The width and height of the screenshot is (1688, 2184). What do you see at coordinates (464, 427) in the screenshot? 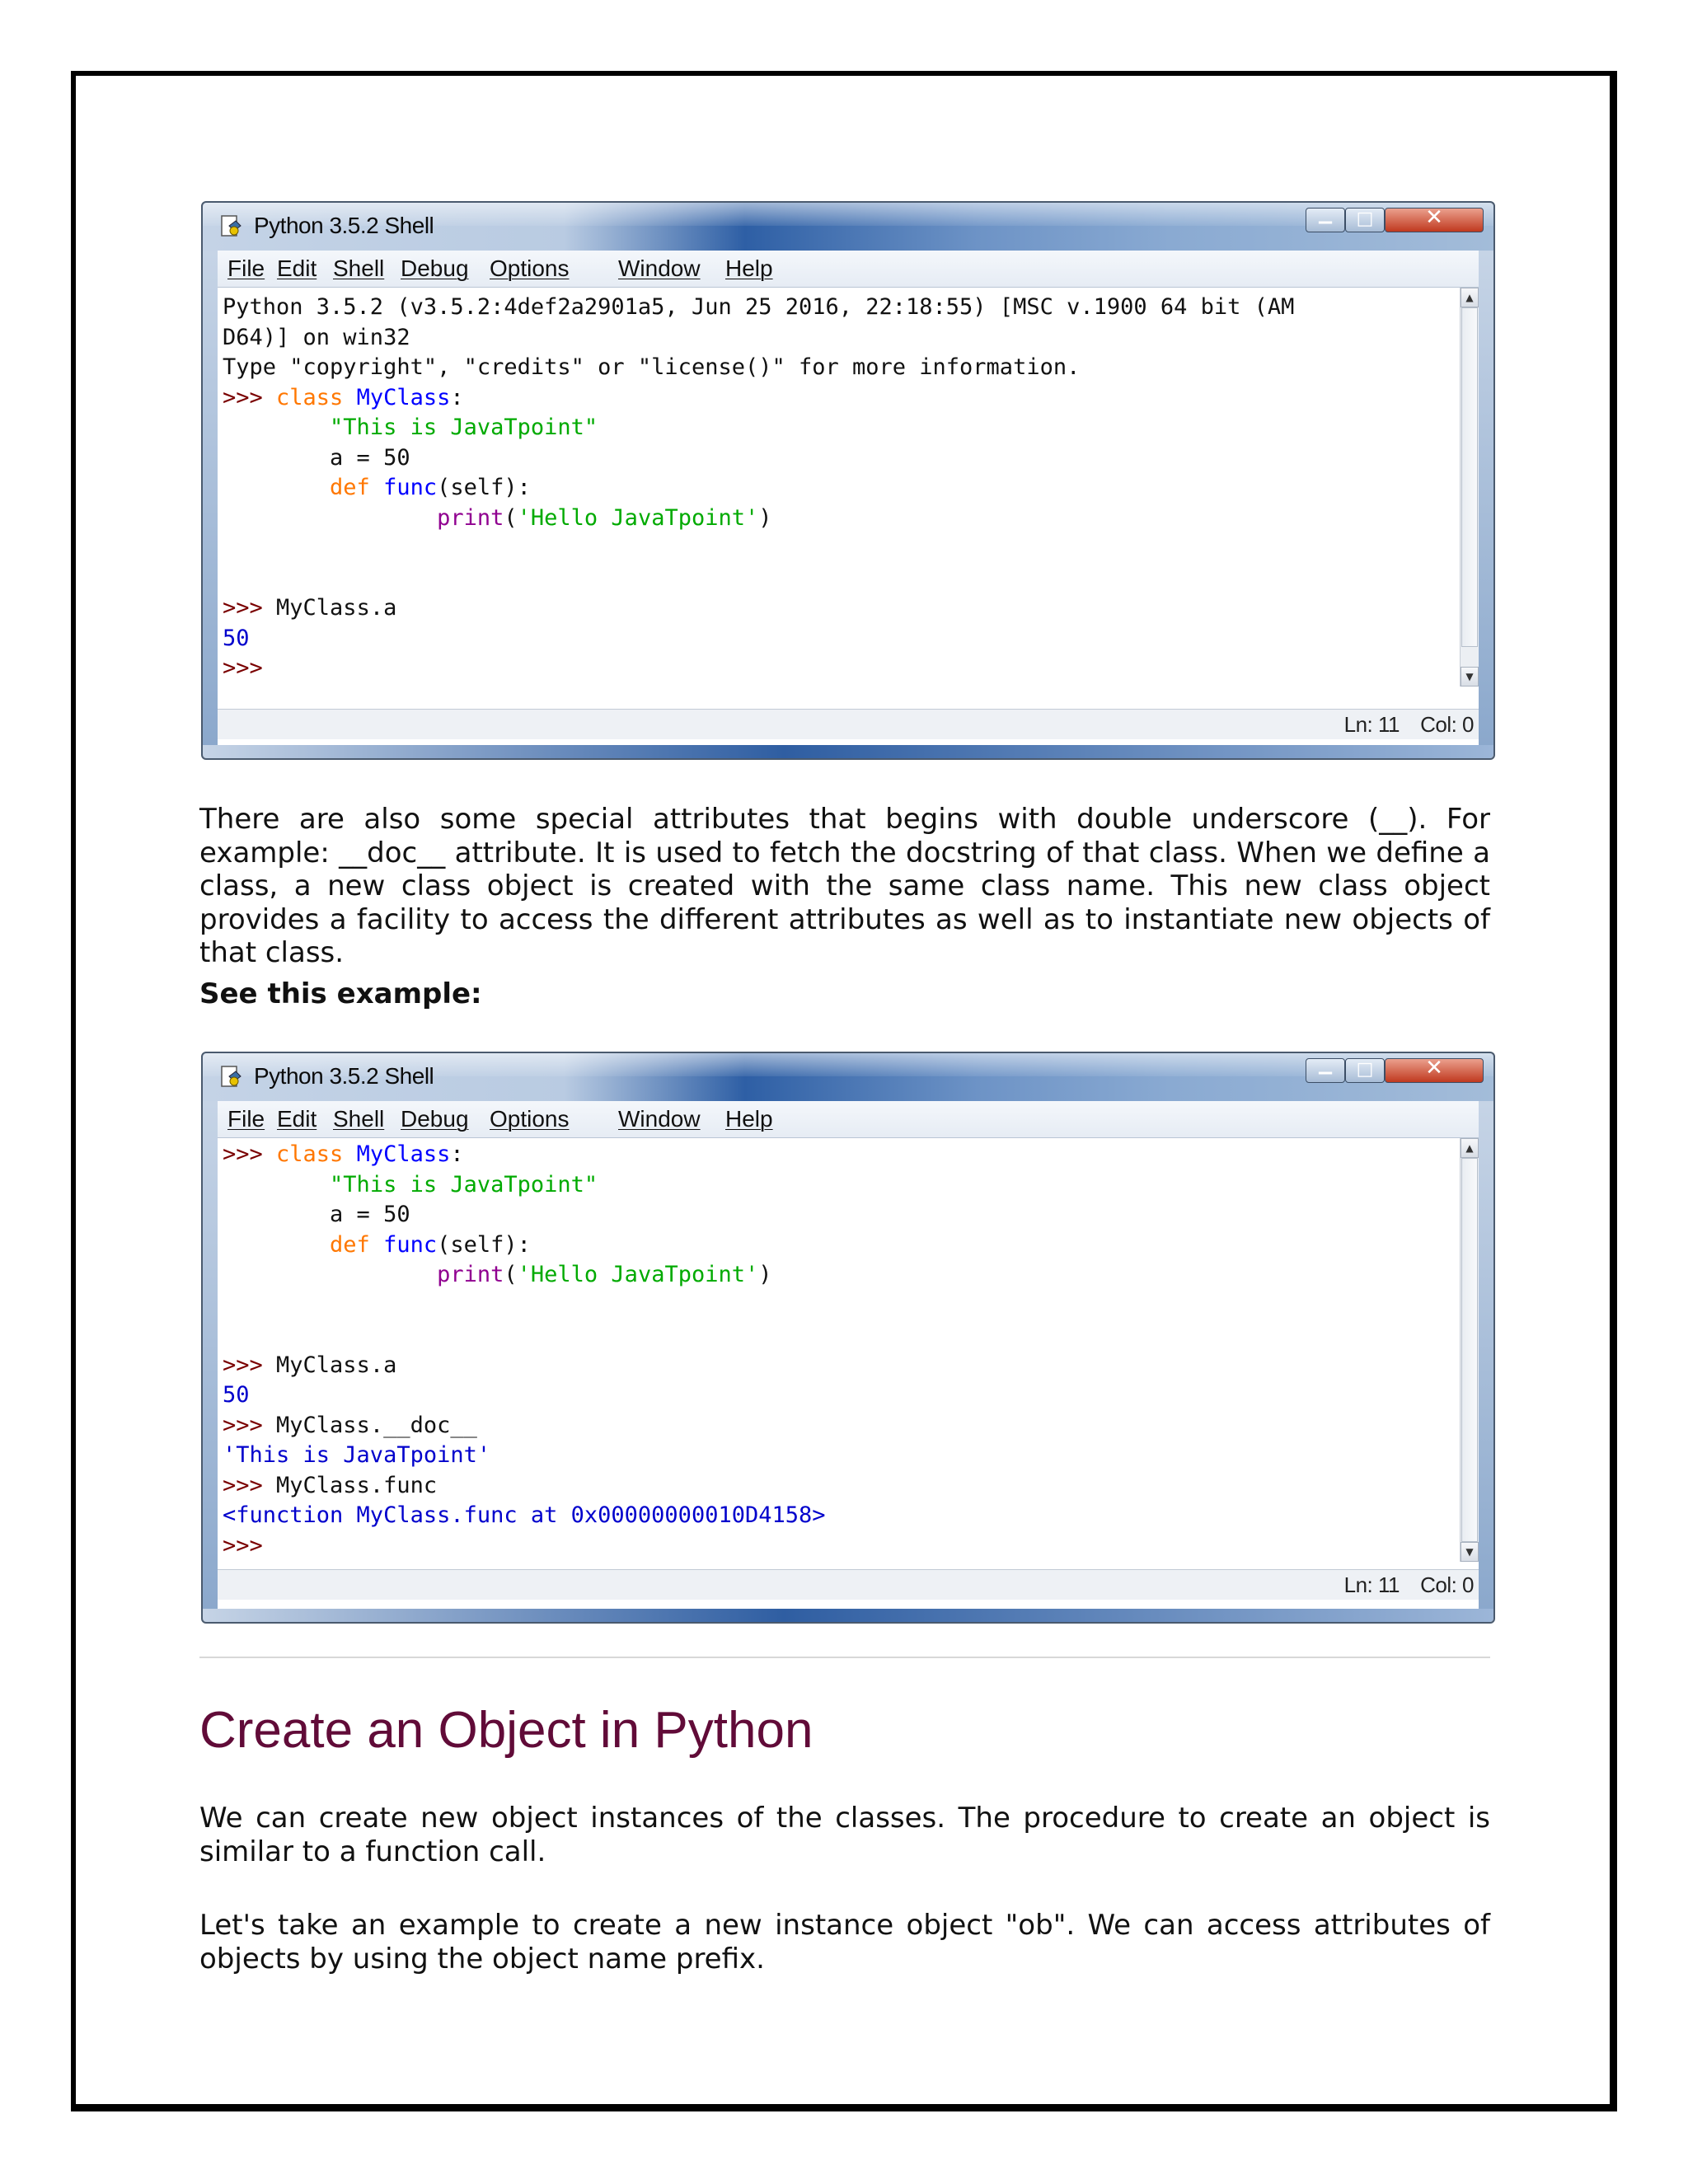
I see `docstring: "This is JavaTpoint"` at bounding box center [464, 427].